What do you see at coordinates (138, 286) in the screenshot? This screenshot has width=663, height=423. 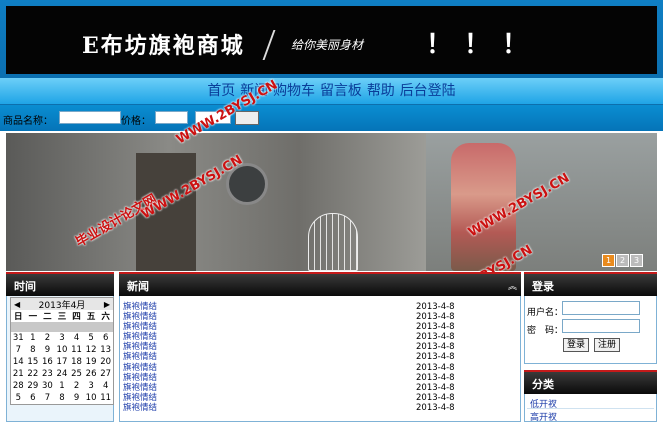 I see `news-panel-title-text: 新闻` at bounding box center [138, 286].